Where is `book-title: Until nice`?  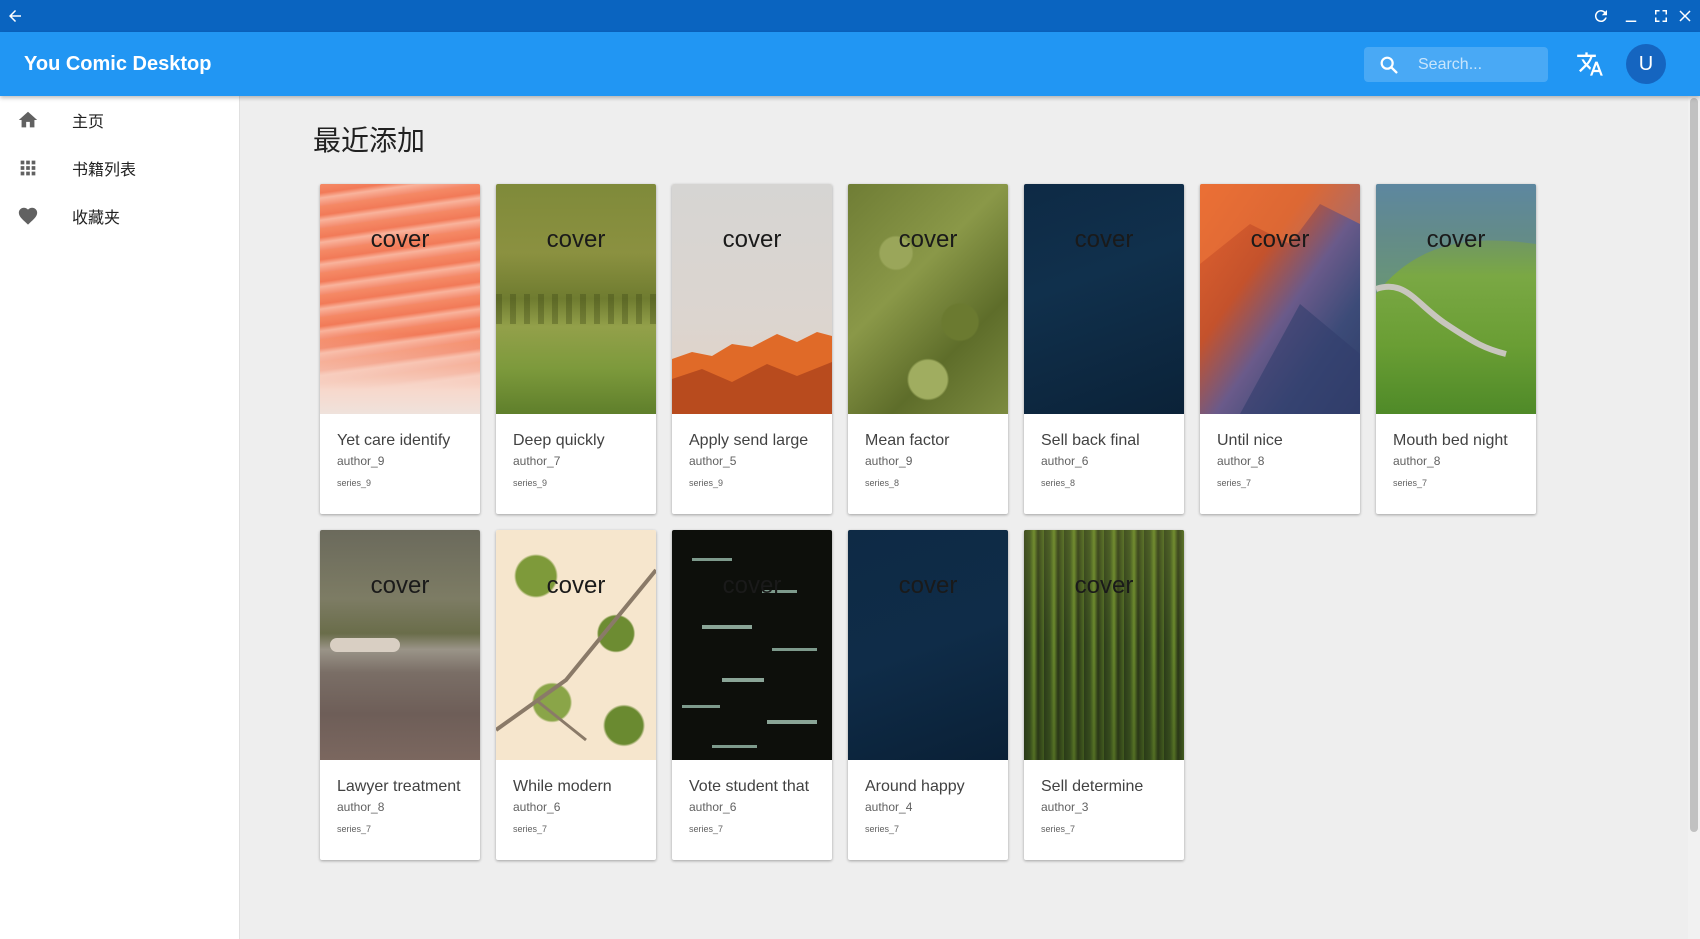 book-title: Until nice is located at coordinates (1250, 440).